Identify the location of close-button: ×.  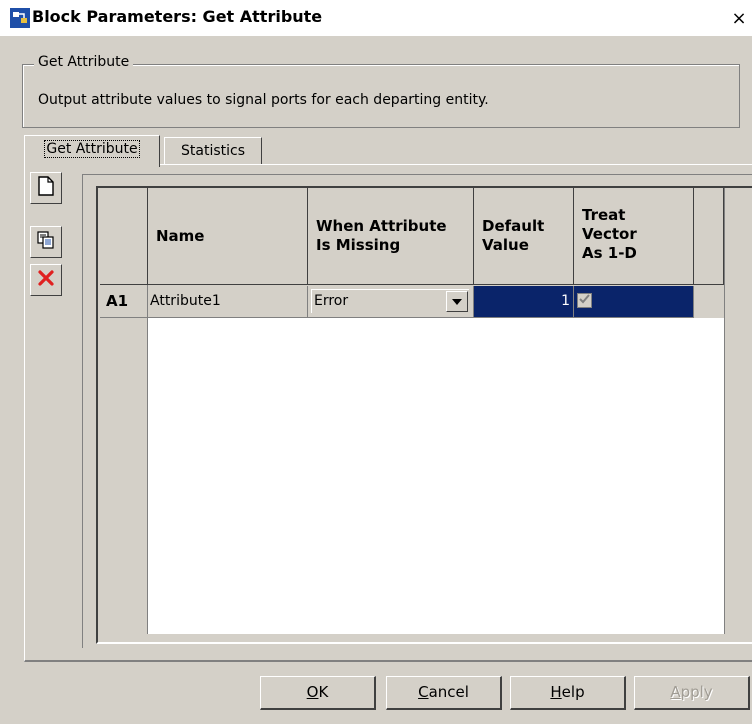
(739, 19).